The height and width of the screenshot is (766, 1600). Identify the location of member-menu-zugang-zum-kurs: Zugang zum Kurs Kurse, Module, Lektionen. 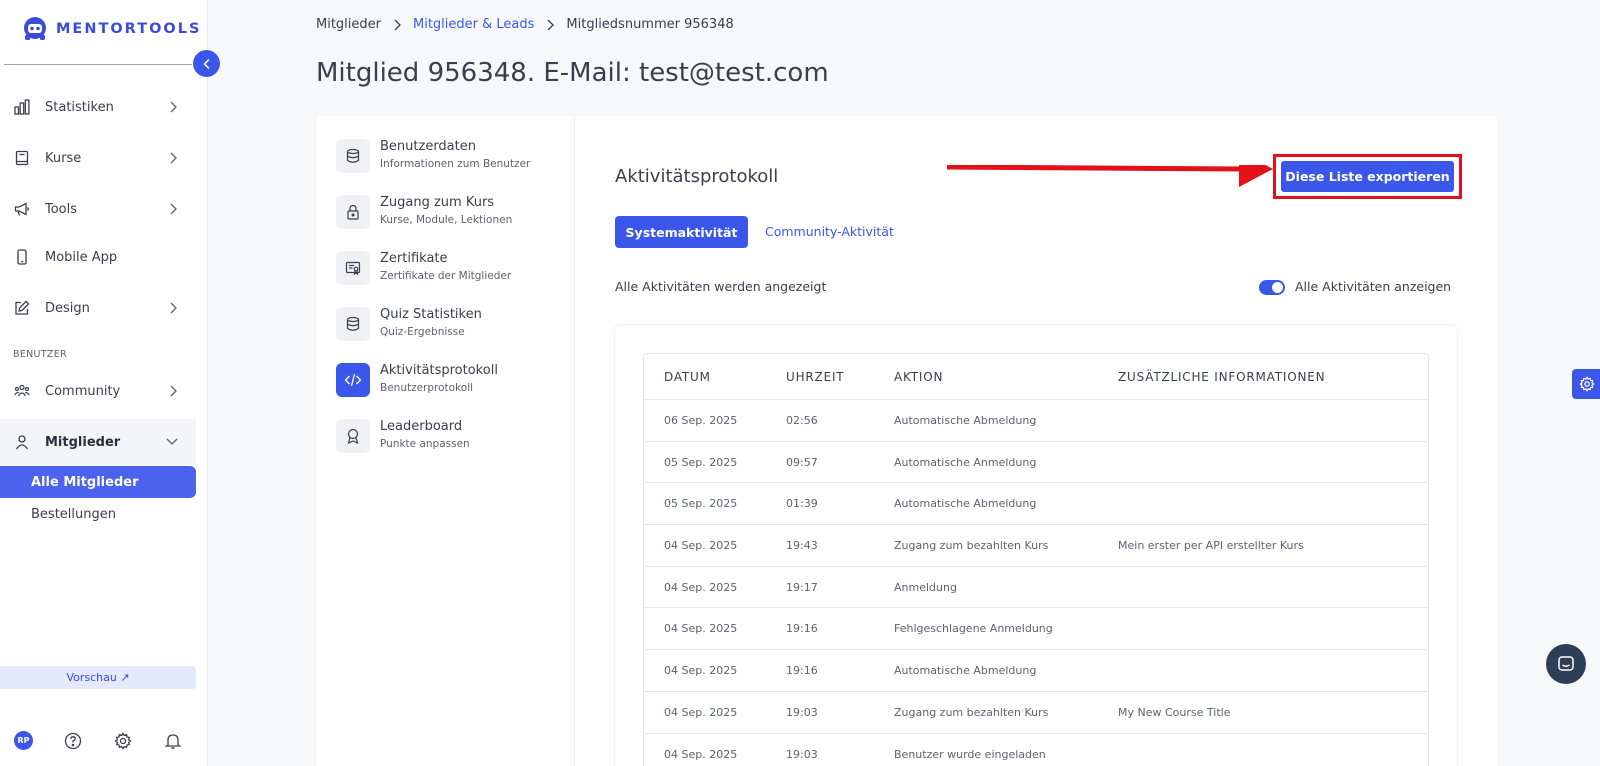
(451, 213).